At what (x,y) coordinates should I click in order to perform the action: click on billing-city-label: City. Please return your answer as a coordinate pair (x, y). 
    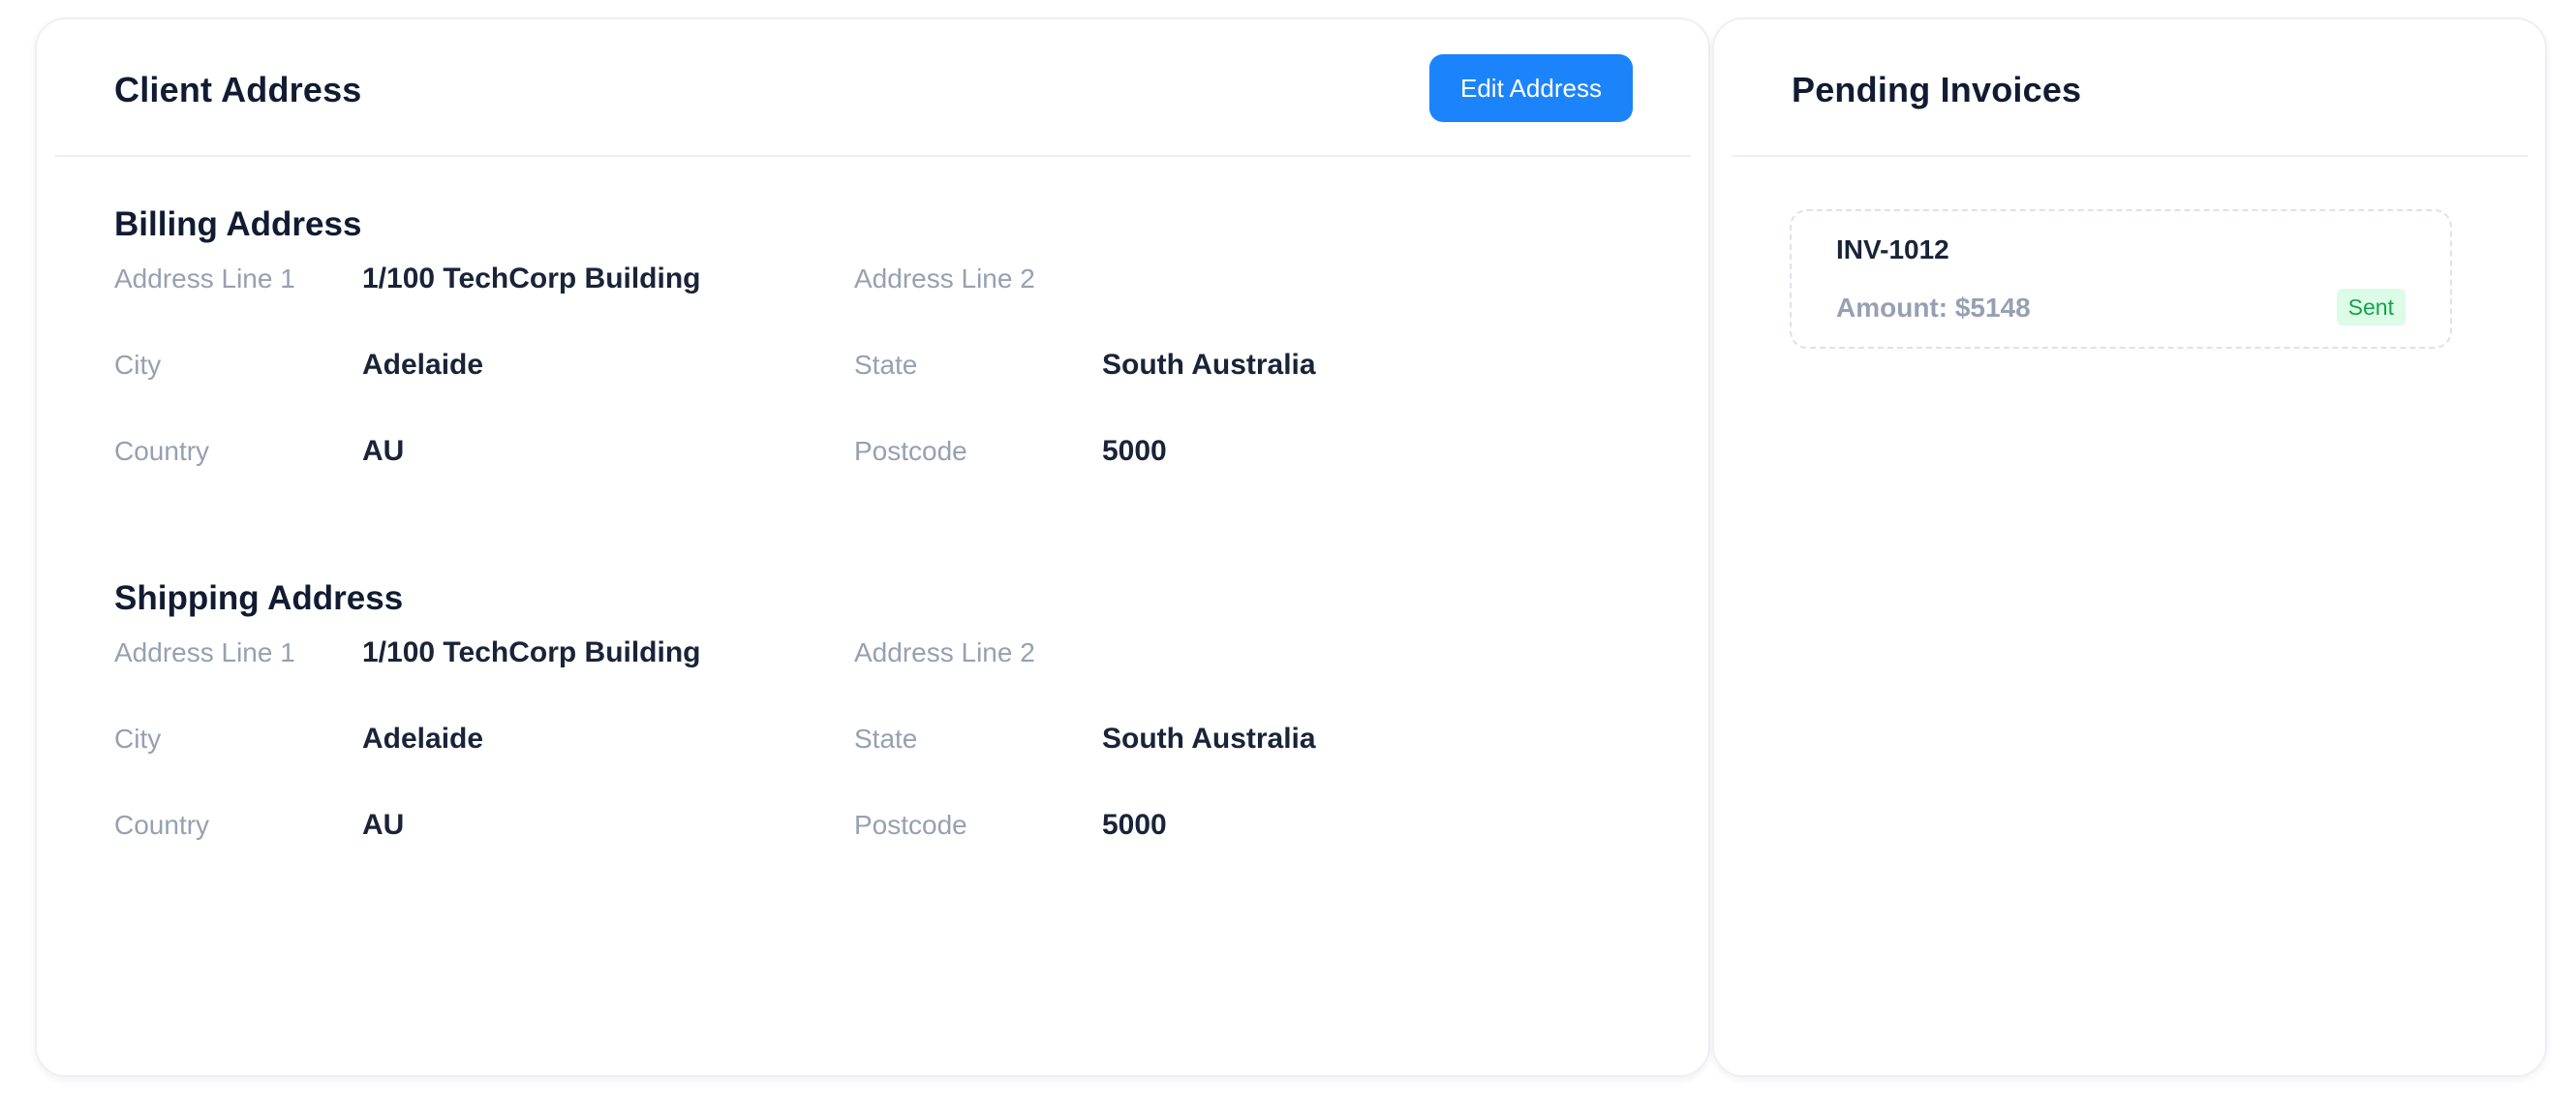
    Looking at the image, I should click on (138, 365).